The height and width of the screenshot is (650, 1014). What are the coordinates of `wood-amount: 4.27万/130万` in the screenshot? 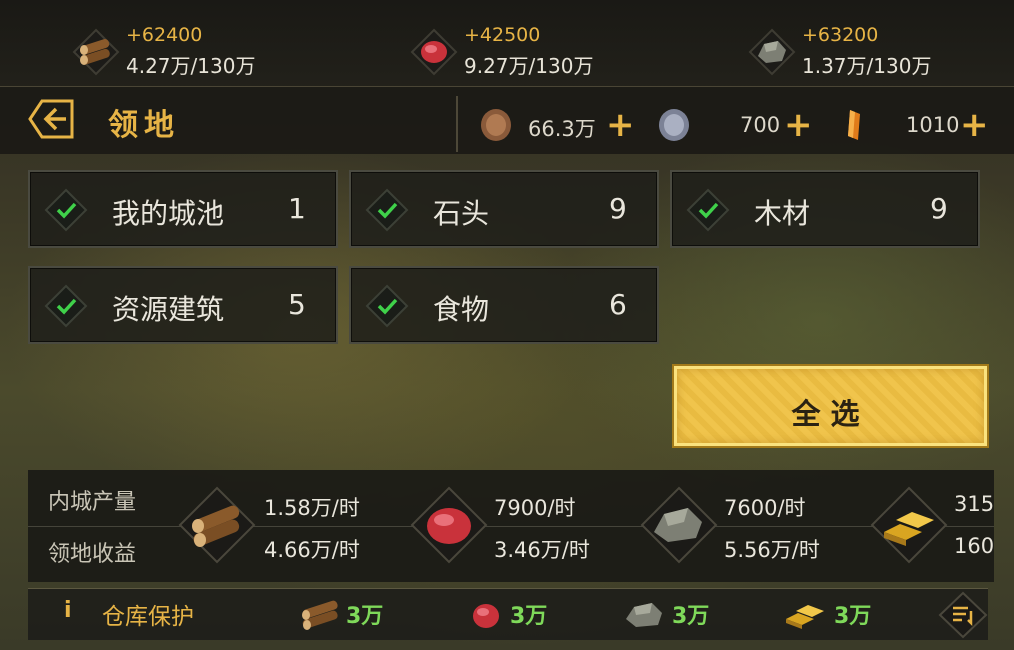 It's located at (191, 66).